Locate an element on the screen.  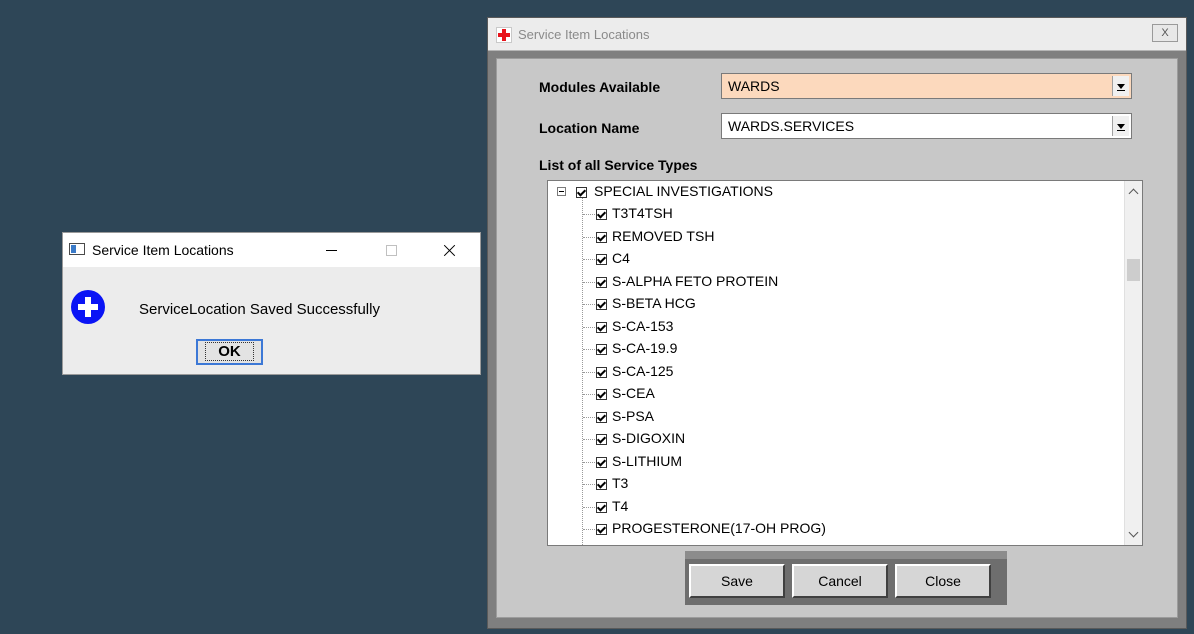
close-window-button: X is located at coordinates (1165, 33).